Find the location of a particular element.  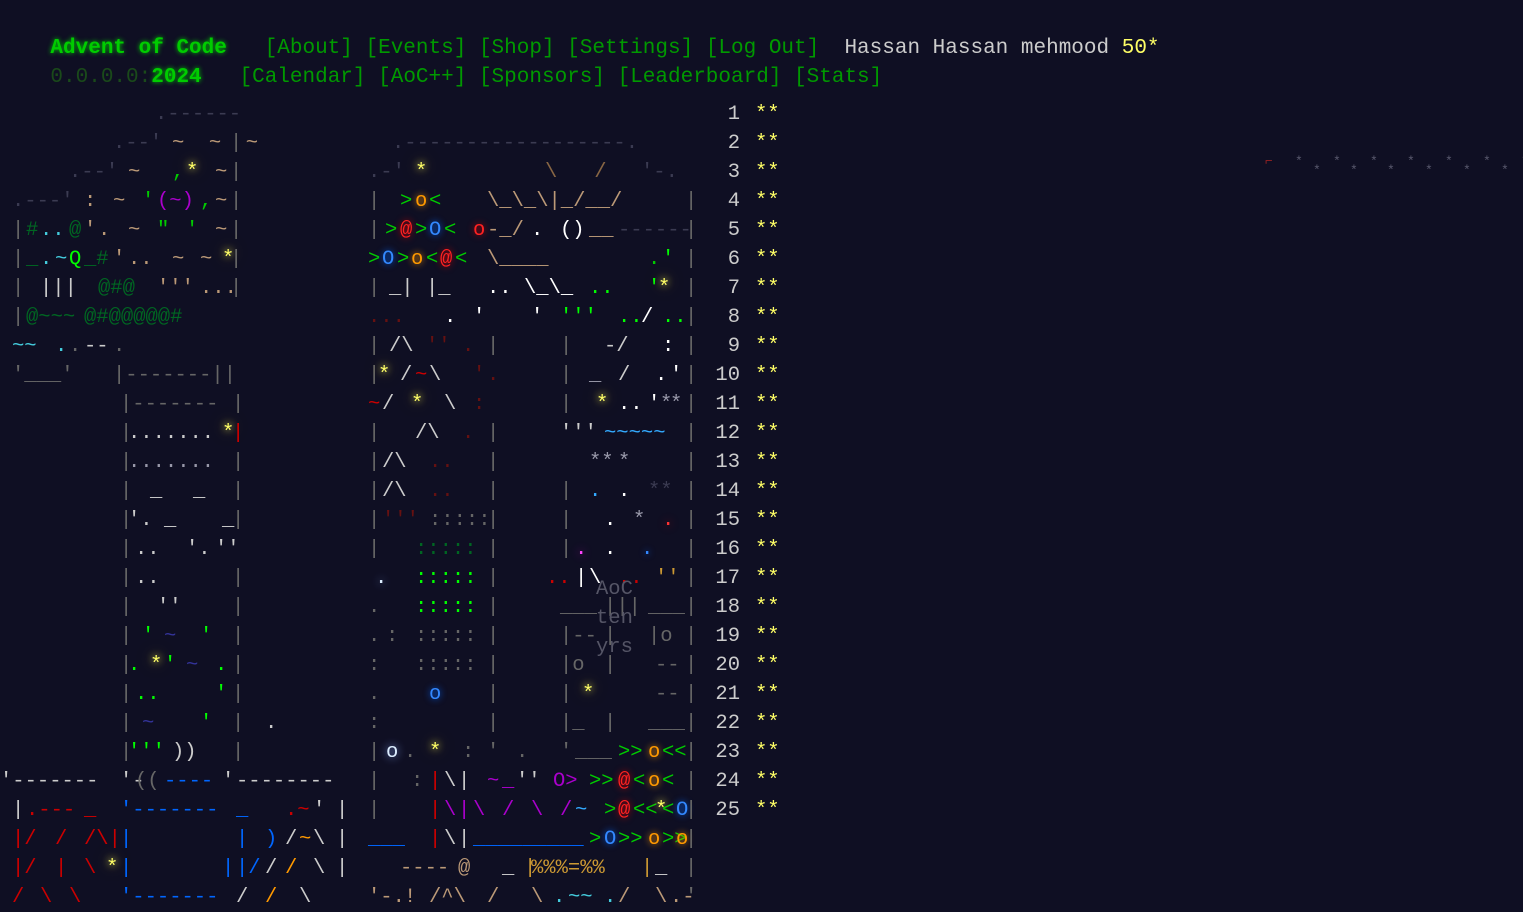

calendar-day-number: 10 is located at coordinates (727, 375).